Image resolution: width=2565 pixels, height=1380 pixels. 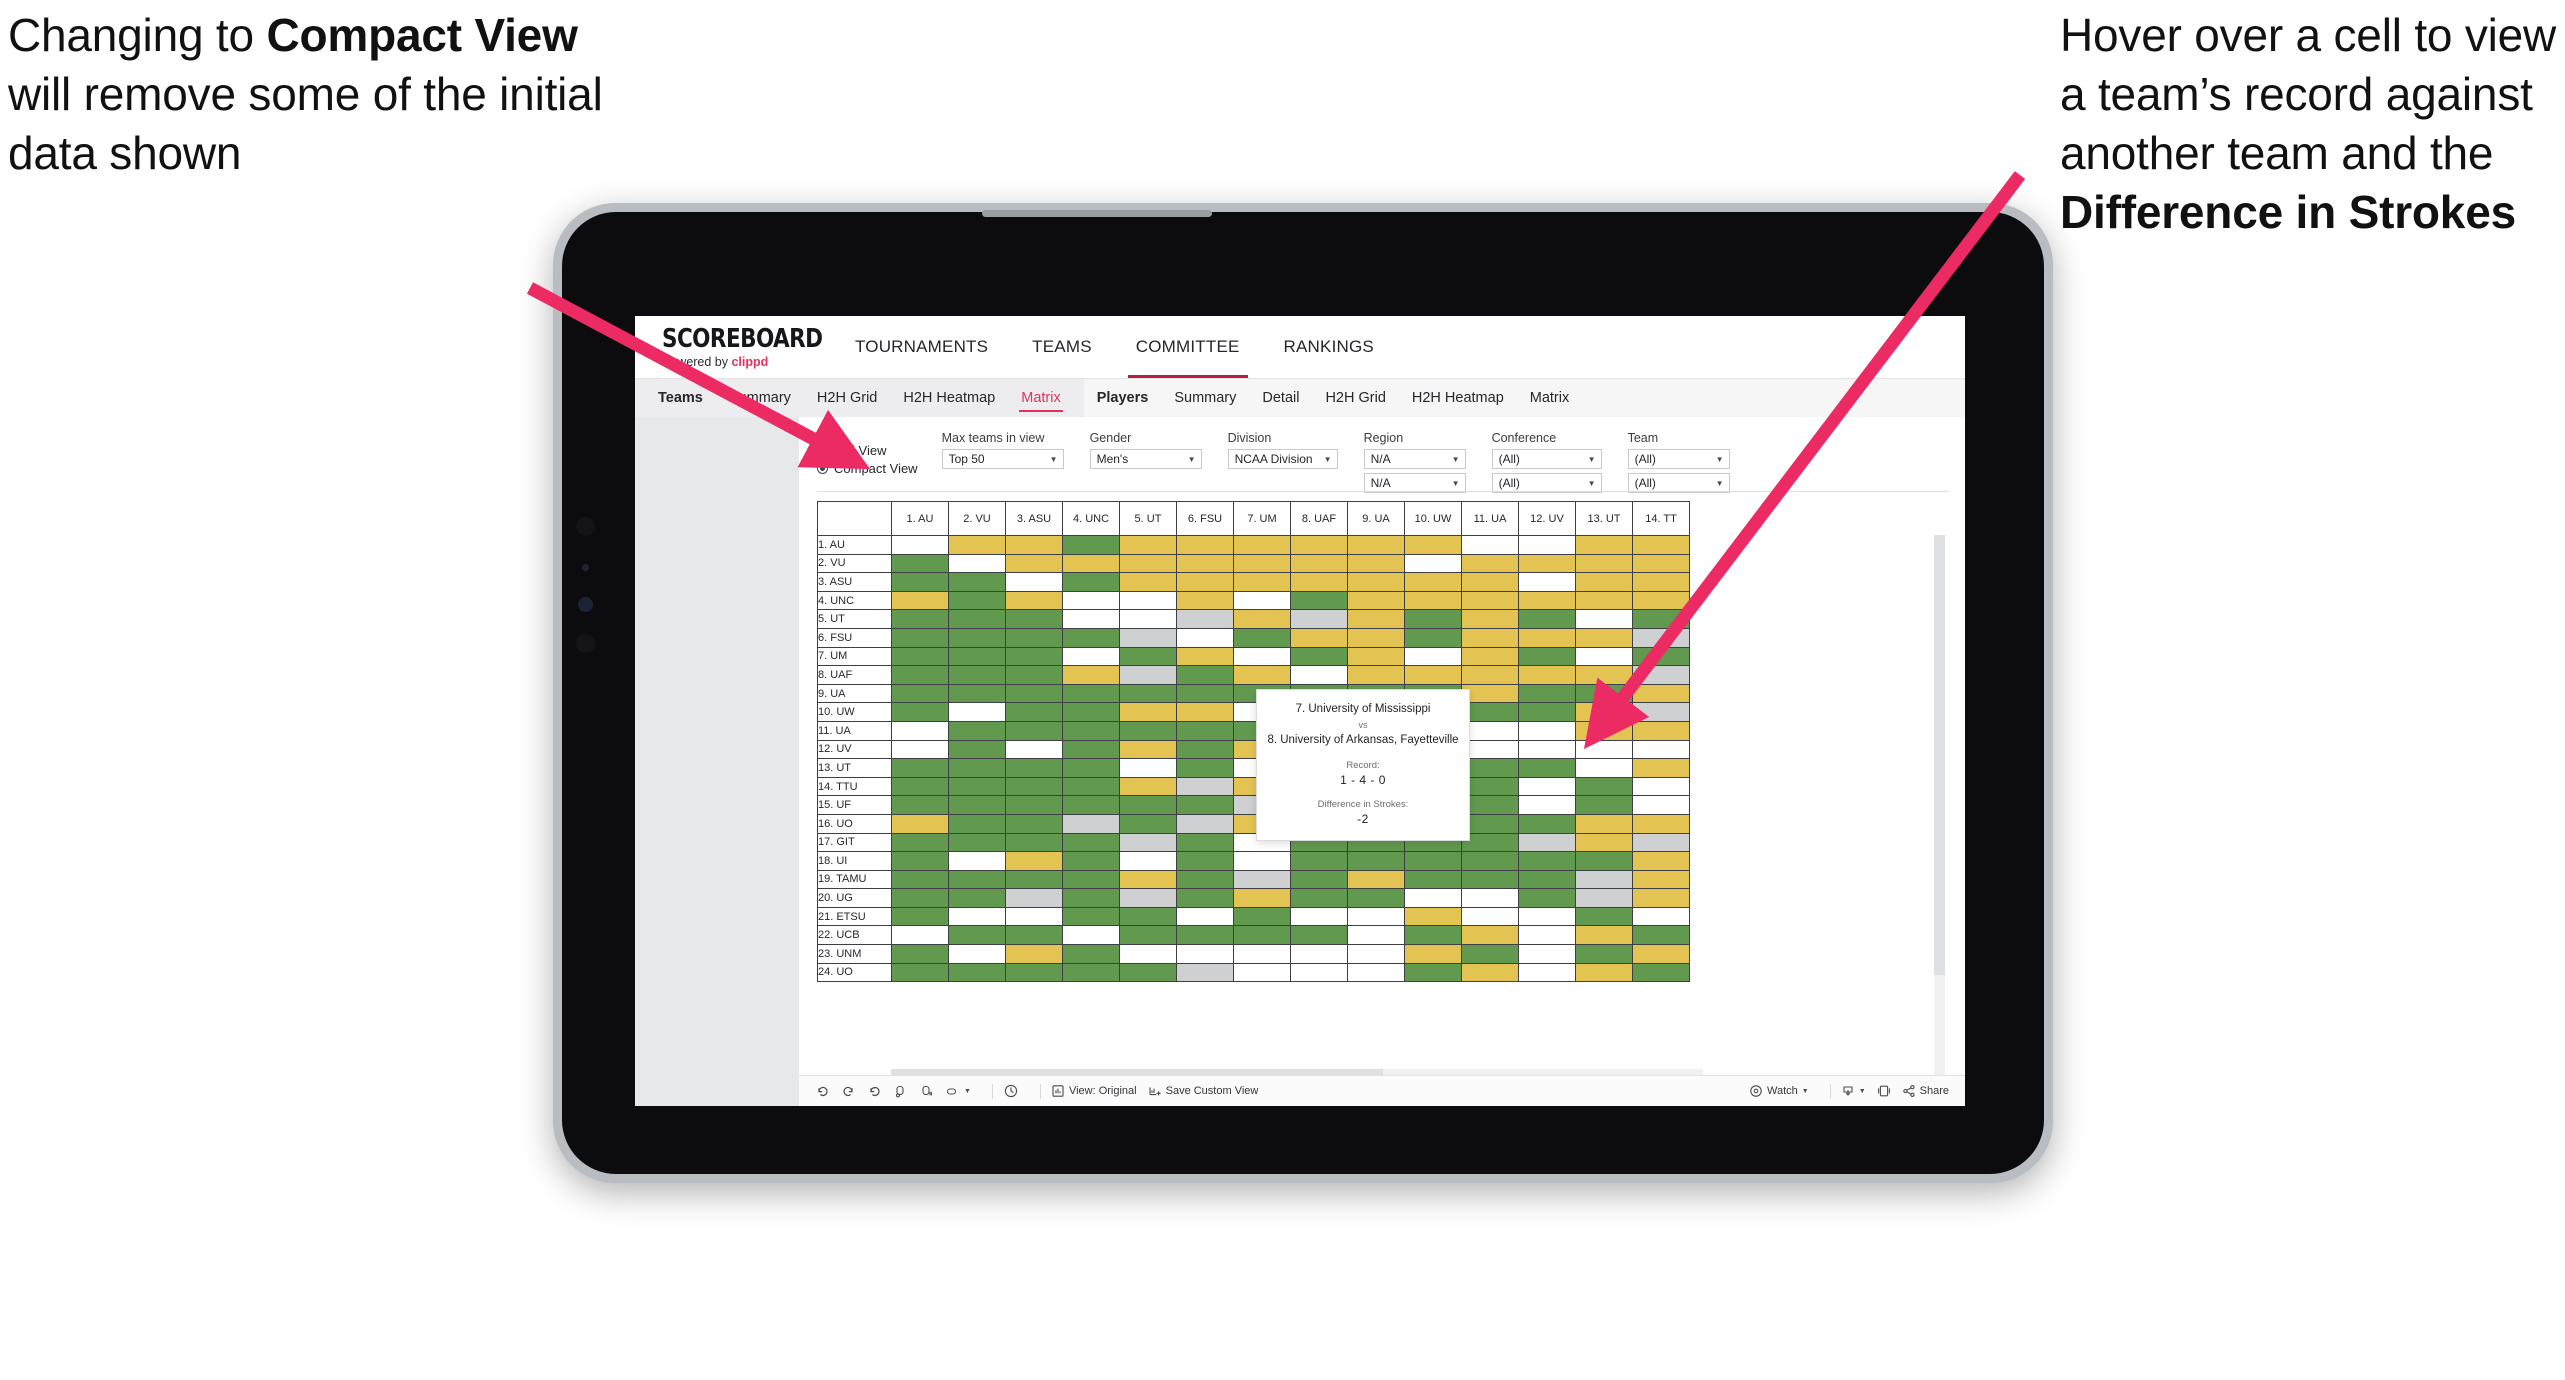 What do you see at coordinates (1188, 347) in the screenshot?
I see `nav-committee: COMMITTEE` at bounding box center [1188, 347].